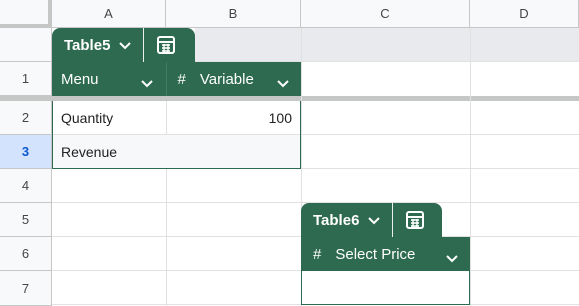 Image resolution: width=579 pixels, height=306 pixels. Describe the element at coordinates (26, 288) in the screenshot. I see `row-header-7: 7` at that location.